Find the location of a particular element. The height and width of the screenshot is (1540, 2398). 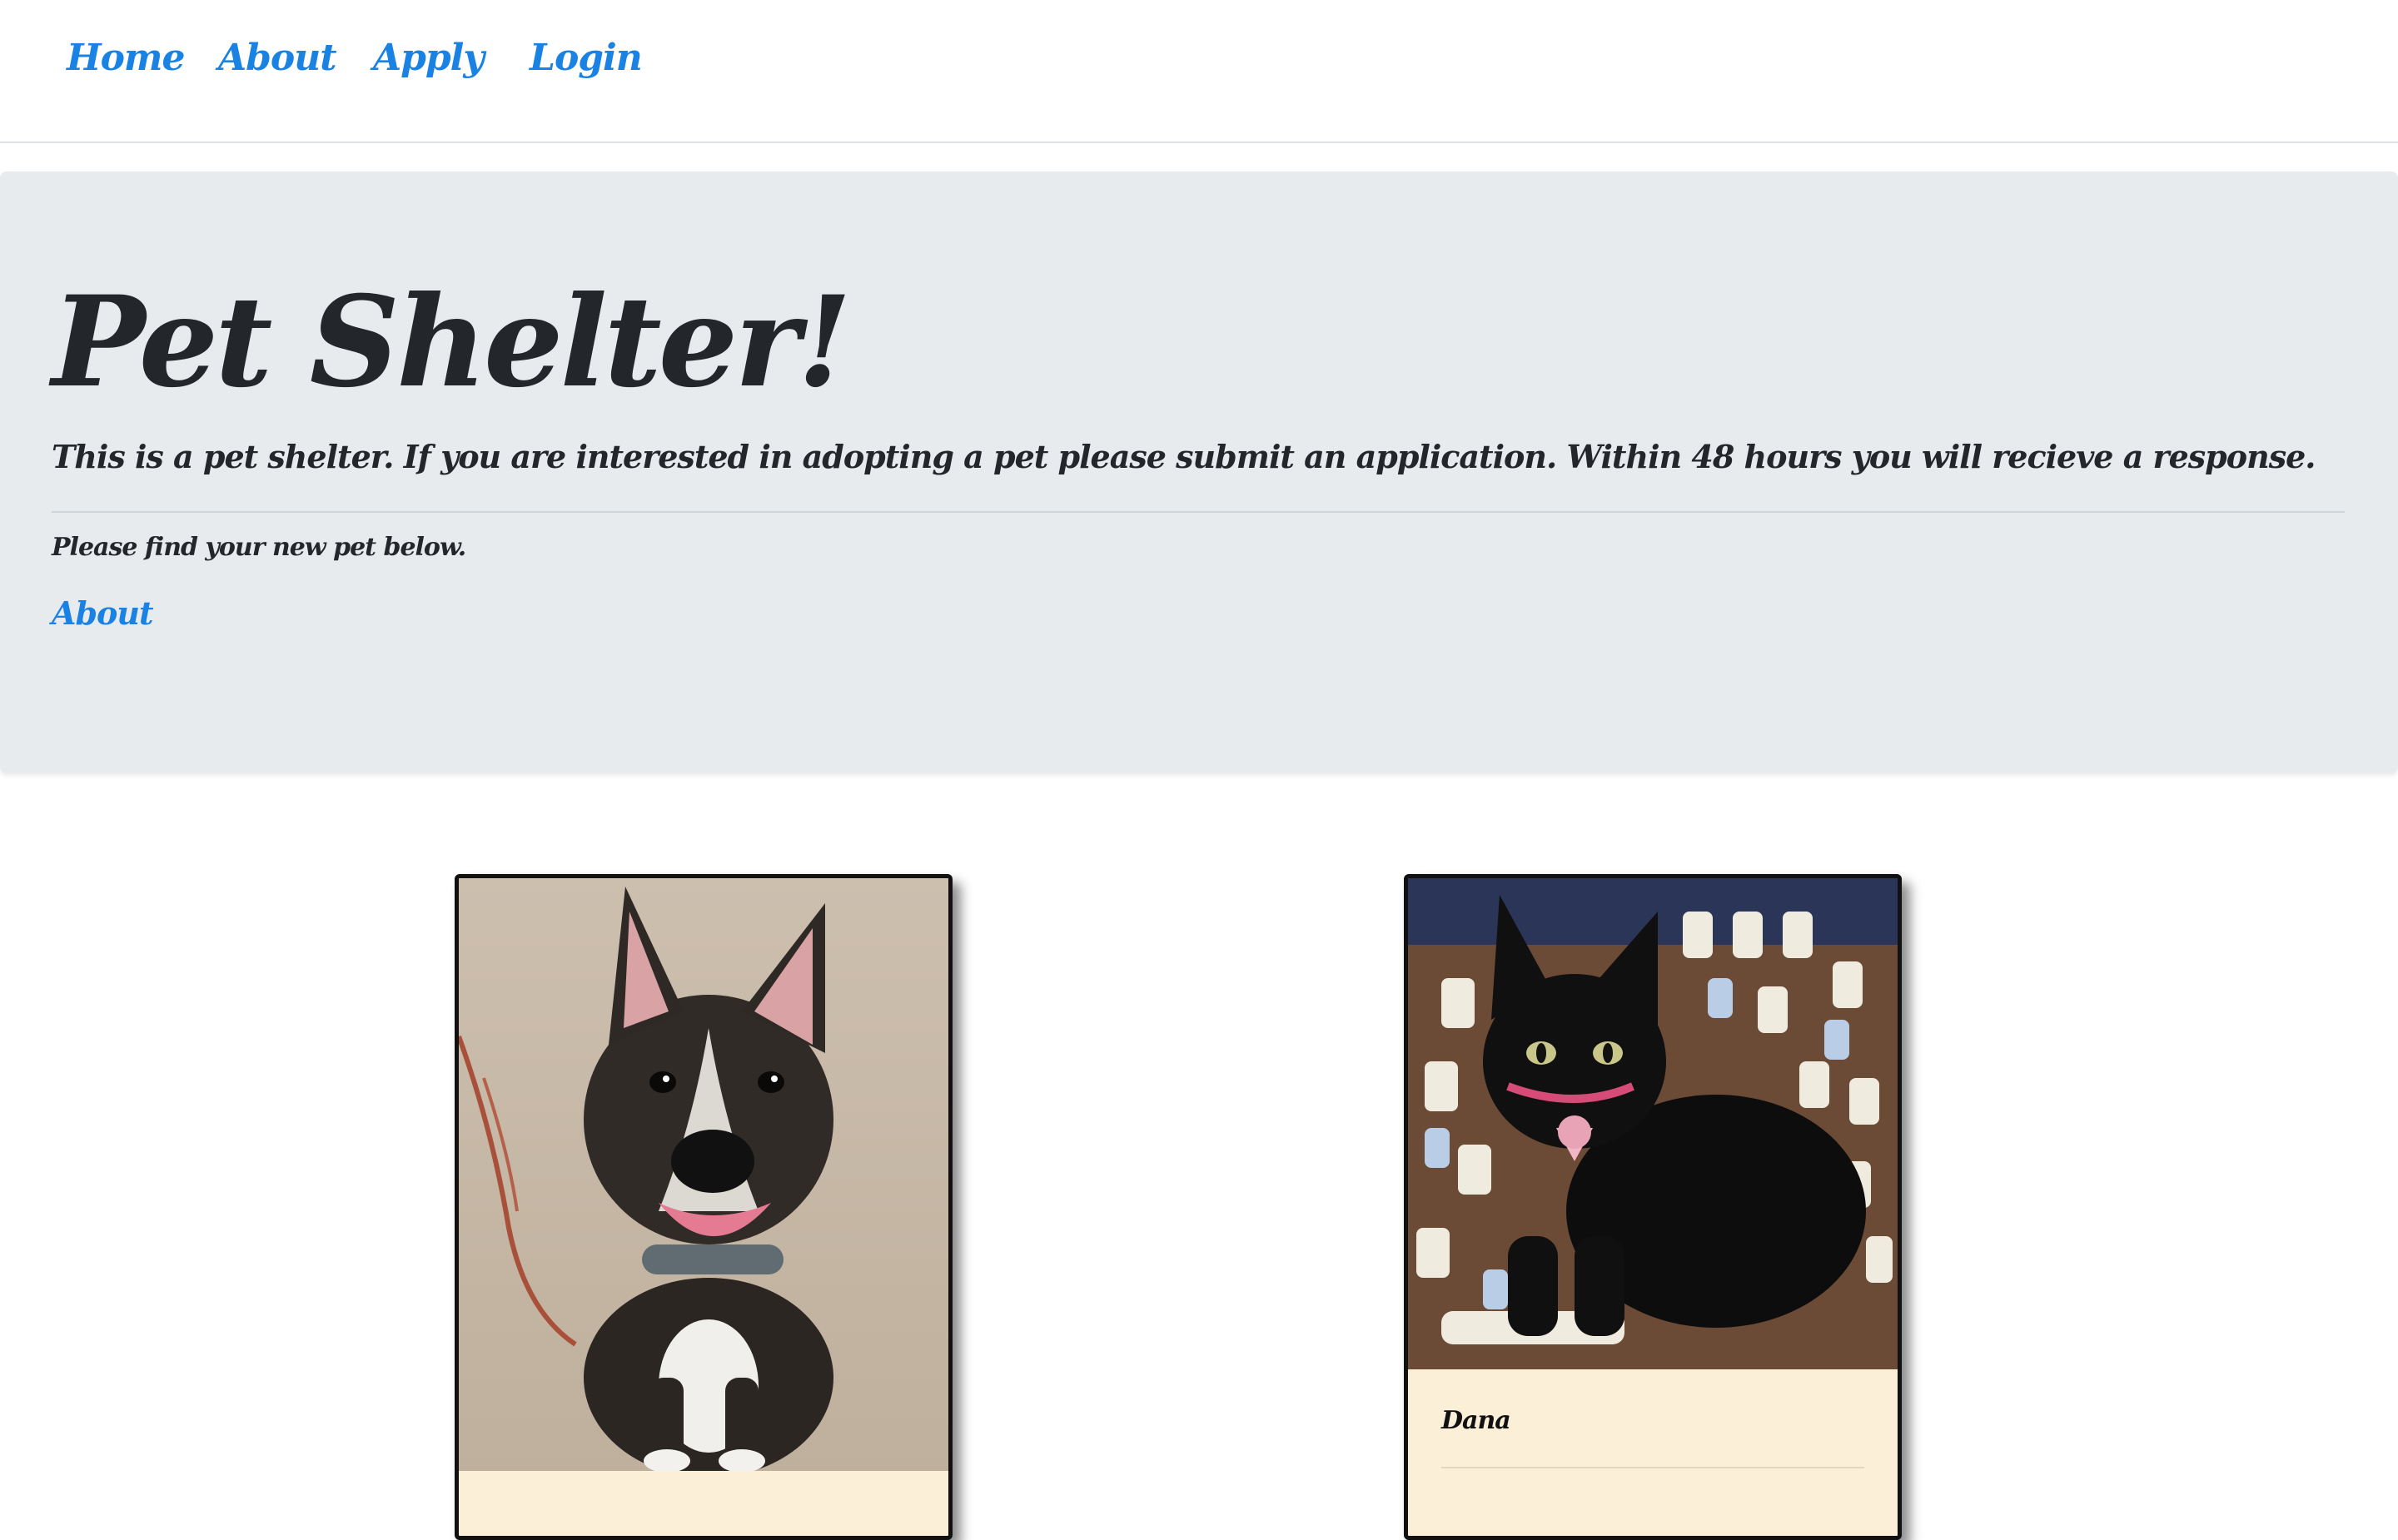

pet-card-cat: Dana is located at coordinates (1653, 1207).